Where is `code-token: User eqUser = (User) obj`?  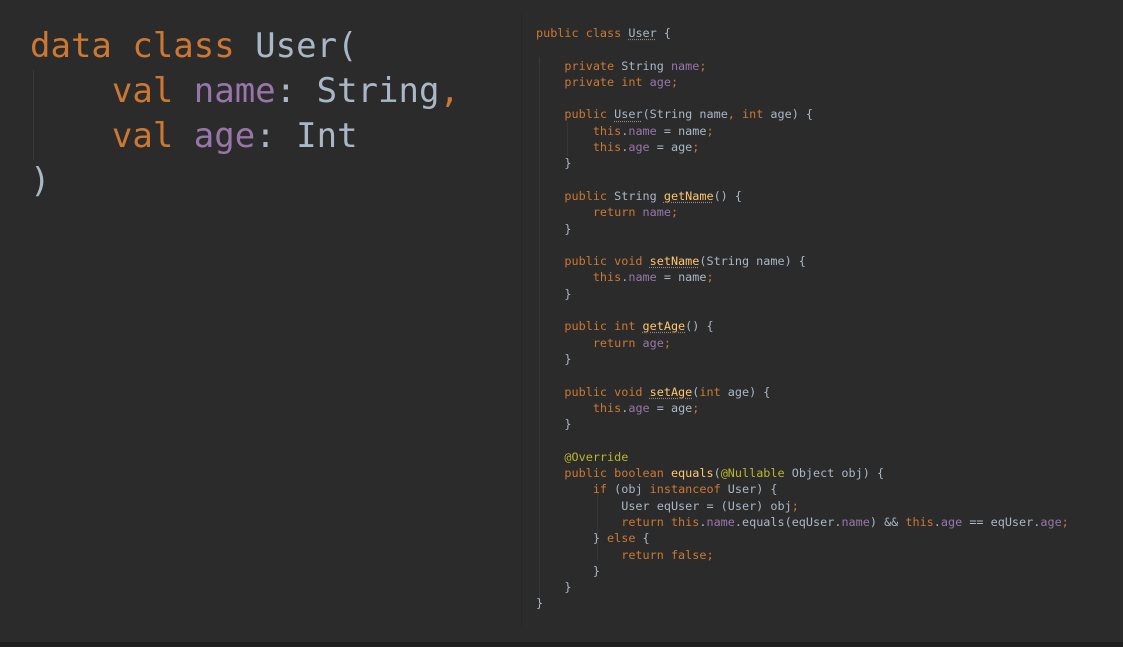 code-token: User eqUser = (User) obj is located at coordinates (664, 505).